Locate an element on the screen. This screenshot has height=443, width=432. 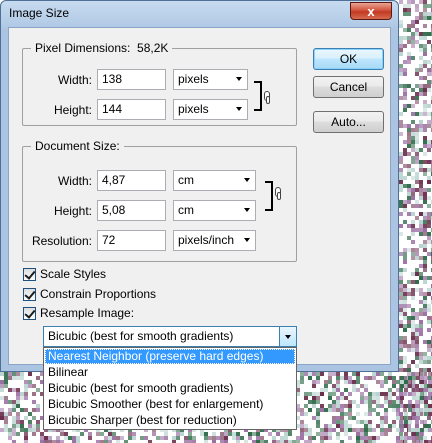
resample-image-label: Resample Image: is located at coordinates (87, 313).